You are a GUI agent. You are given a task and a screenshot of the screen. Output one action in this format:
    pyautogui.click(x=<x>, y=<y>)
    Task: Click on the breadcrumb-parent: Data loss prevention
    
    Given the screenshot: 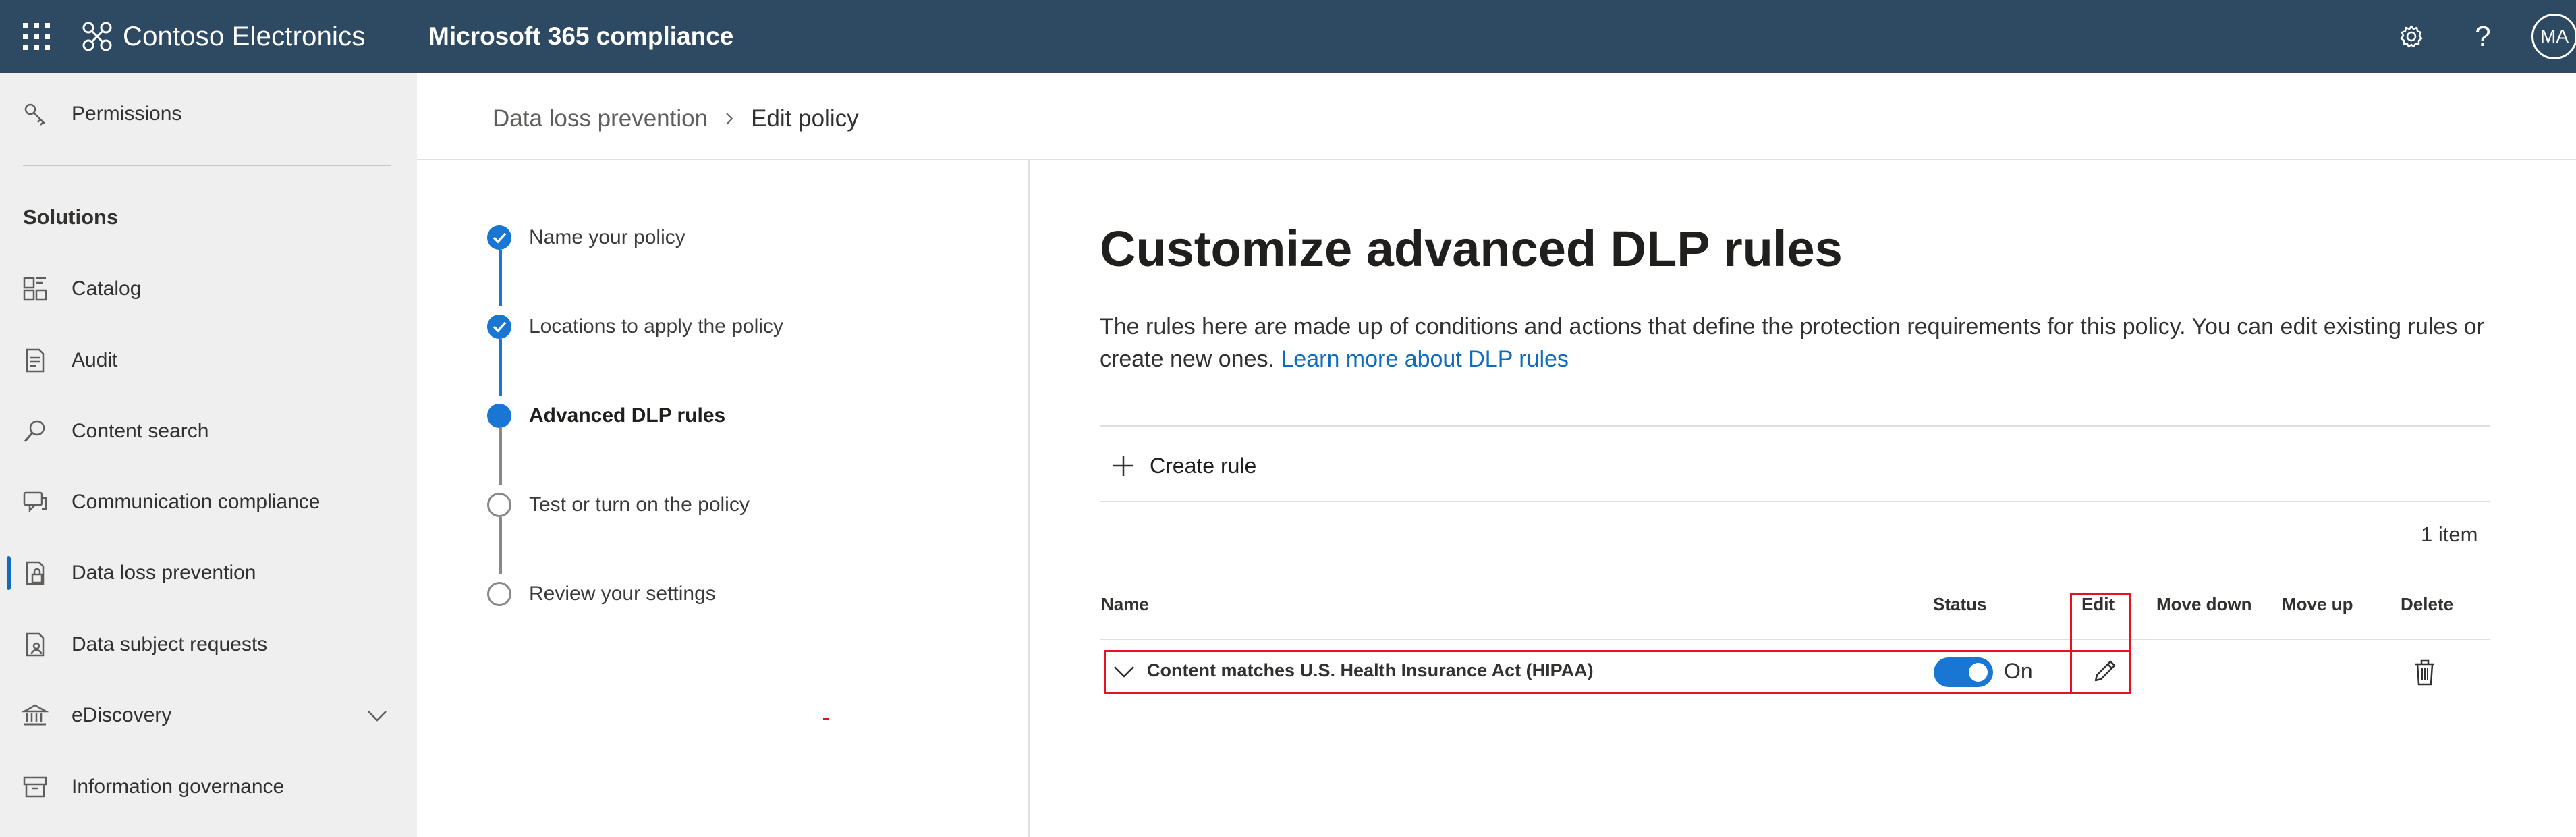 What is the action you would take?
    pyautogui.click(x=600, y=118)
    